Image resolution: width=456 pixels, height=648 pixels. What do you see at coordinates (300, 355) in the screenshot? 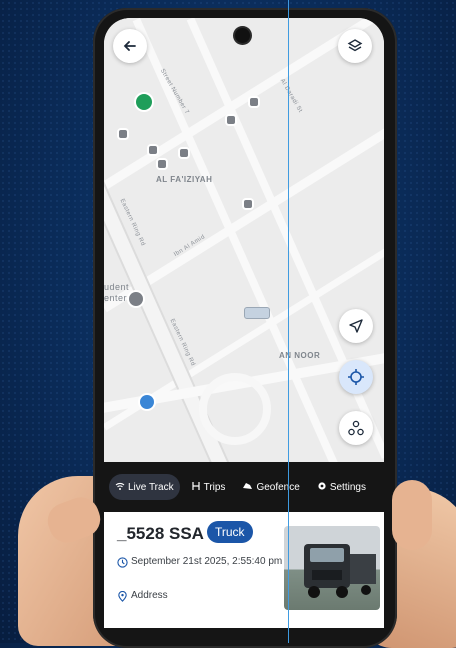
I see `district-label: AN NOOR` at bounding box center [300, 355].